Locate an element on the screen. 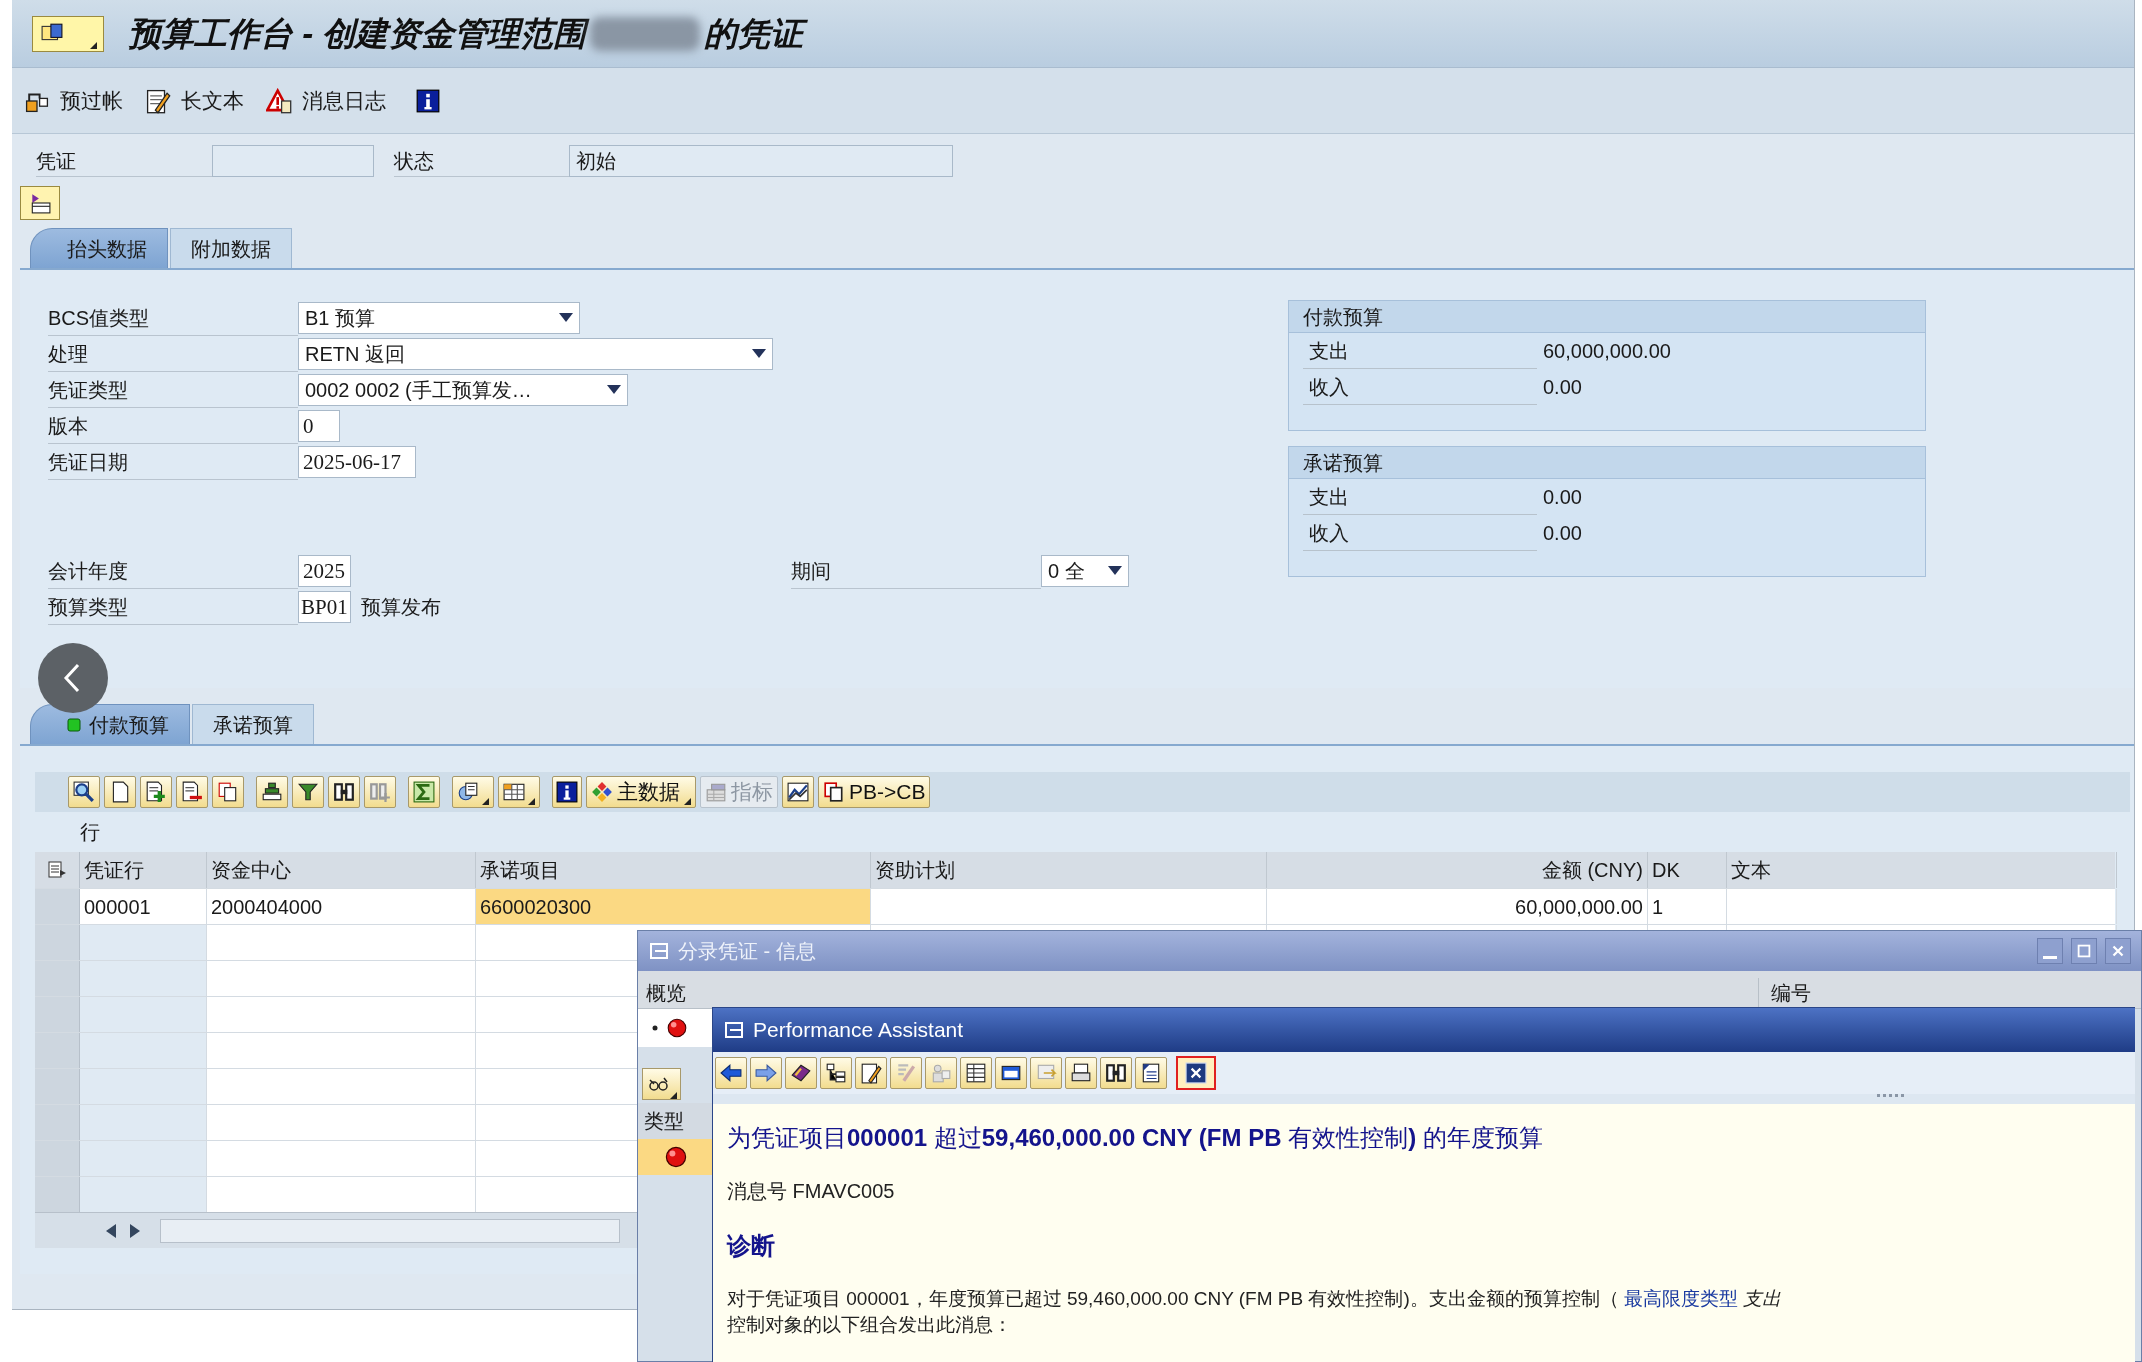  scrollbar-track is located at coordinates (390, 1230).